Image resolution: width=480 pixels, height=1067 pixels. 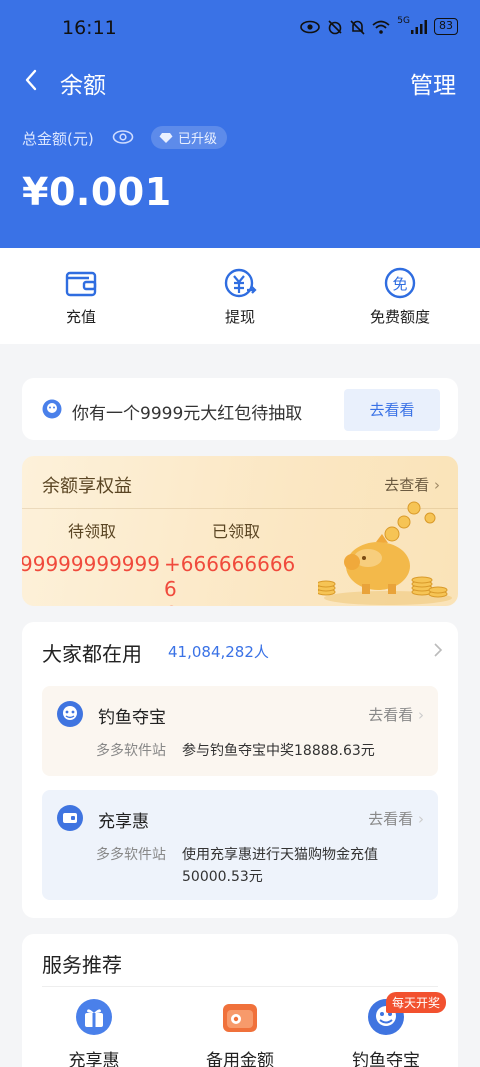 What do you see at coordinates (230, 576) in the screenshot?
I see `received-value-main: +6666666666` at bounding box center [230, 576].